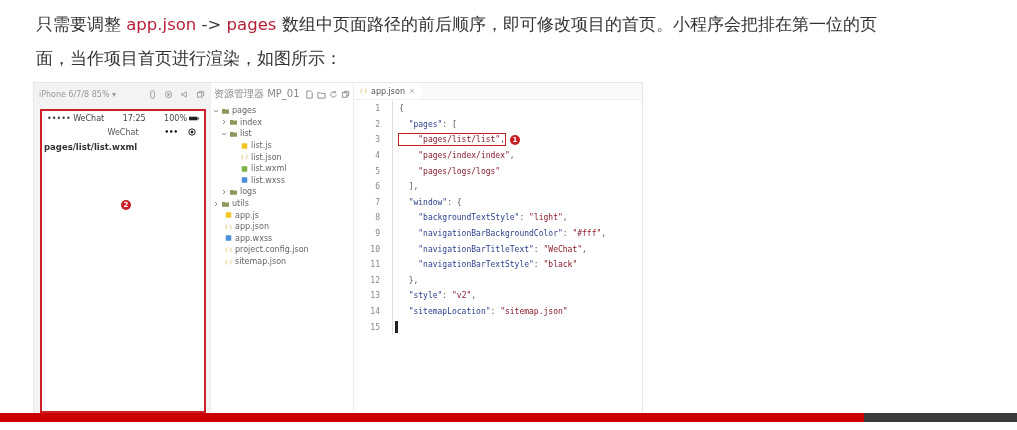 This screenshot has height=430, width=1017. What do you see at coordinates (502, 249) in the screenshot?
I see `code-line: "navigationBarTitleText": "WeChat",` at bounding box center [502, 249].